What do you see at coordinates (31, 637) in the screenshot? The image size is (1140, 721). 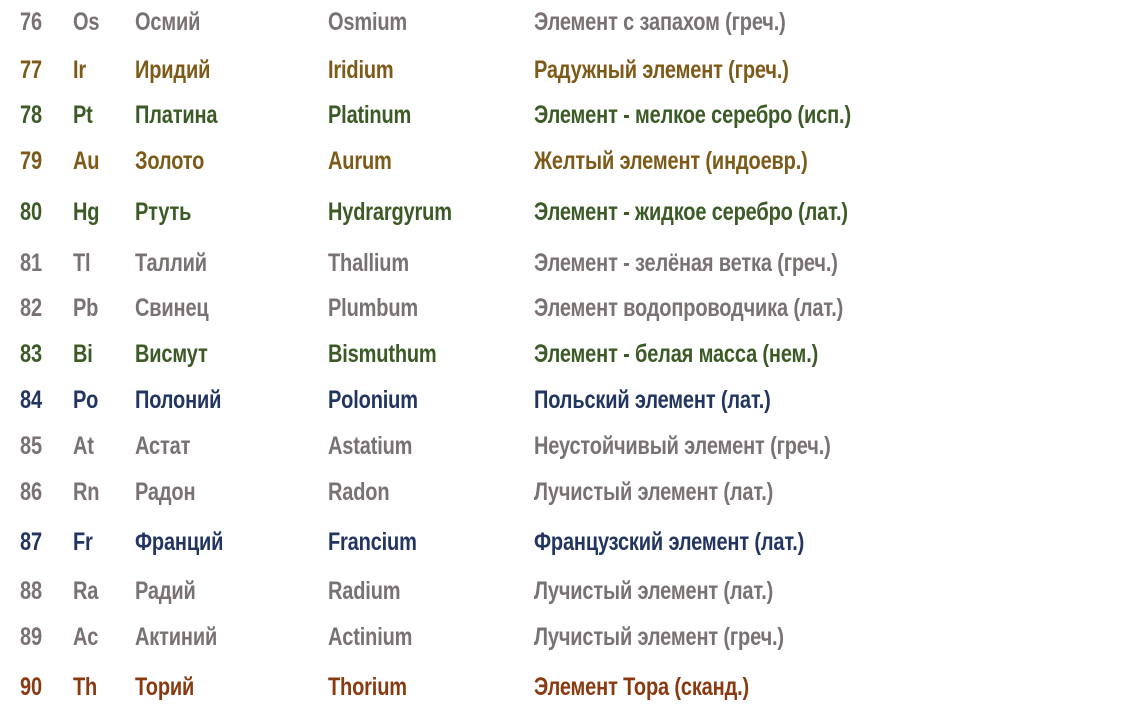 I see `element-number: 89` at bounding box center [31, 637].